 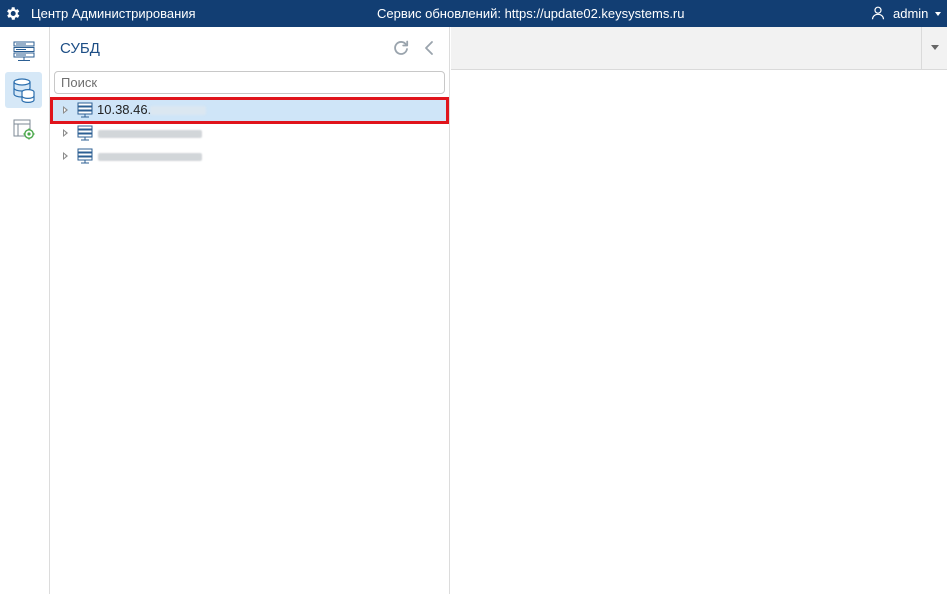 What do you see at coordinates (24, 310) in the screenshot?
I see `nav-rail` at bounding box center [24, 310].